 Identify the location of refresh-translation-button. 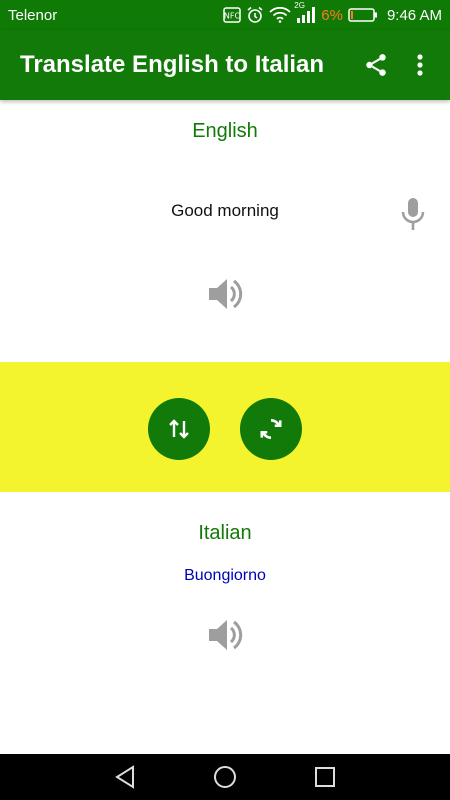
(271, 429).